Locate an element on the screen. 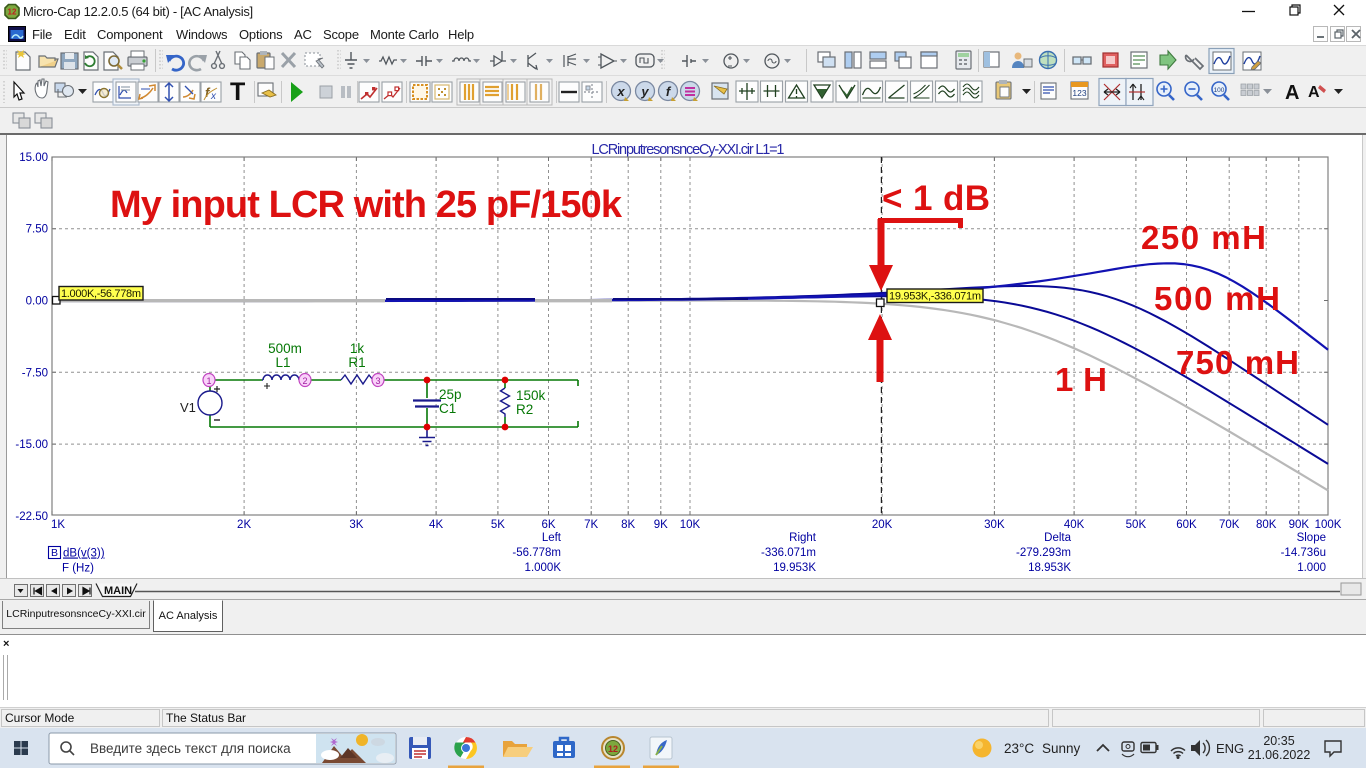 This screenshot has width=1366, height=768. svg-text: 30K is located at coordinates (994, 525).